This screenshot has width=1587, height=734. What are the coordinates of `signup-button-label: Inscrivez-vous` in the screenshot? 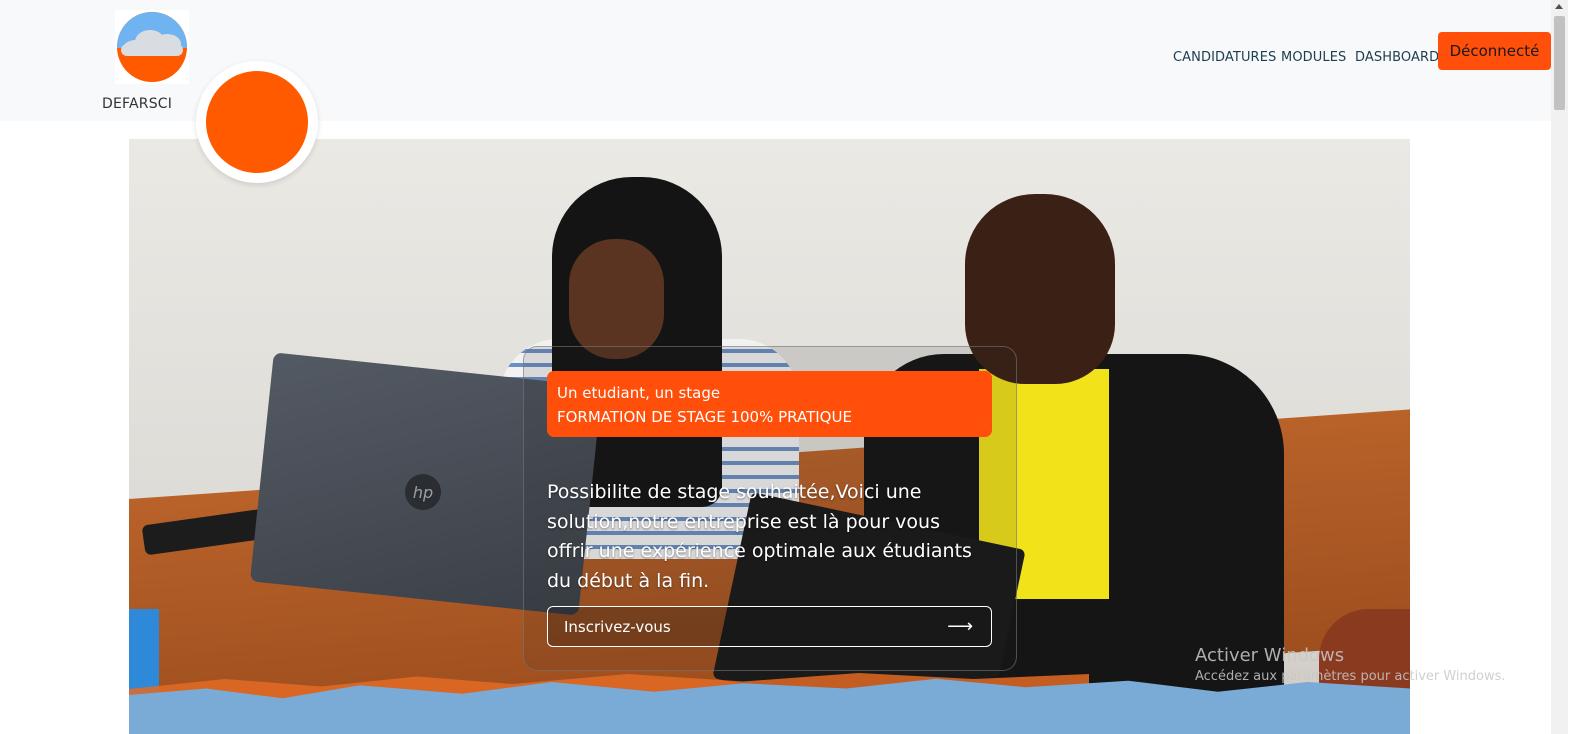 It's located at (617, 626).